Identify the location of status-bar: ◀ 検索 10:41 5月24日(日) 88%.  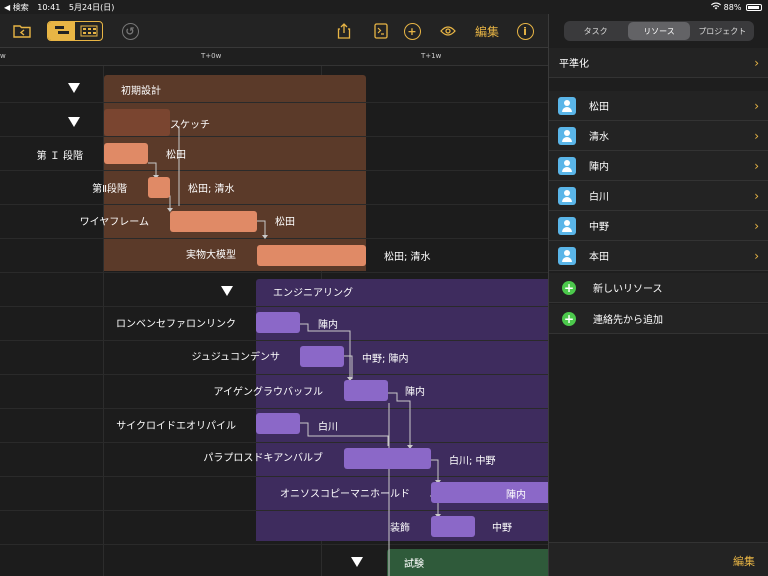
(384, 7).